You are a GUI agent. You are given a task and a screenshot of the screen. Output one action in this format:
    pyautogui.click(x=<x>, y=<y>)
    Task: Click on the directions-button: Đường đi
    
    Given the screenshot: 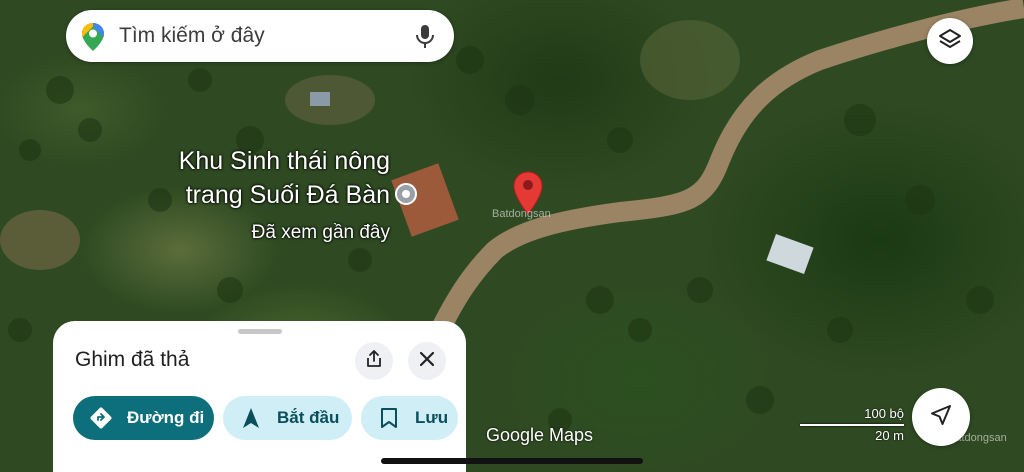 What is the action you would take?
    pyautogui.click(x=143, y=418)
    